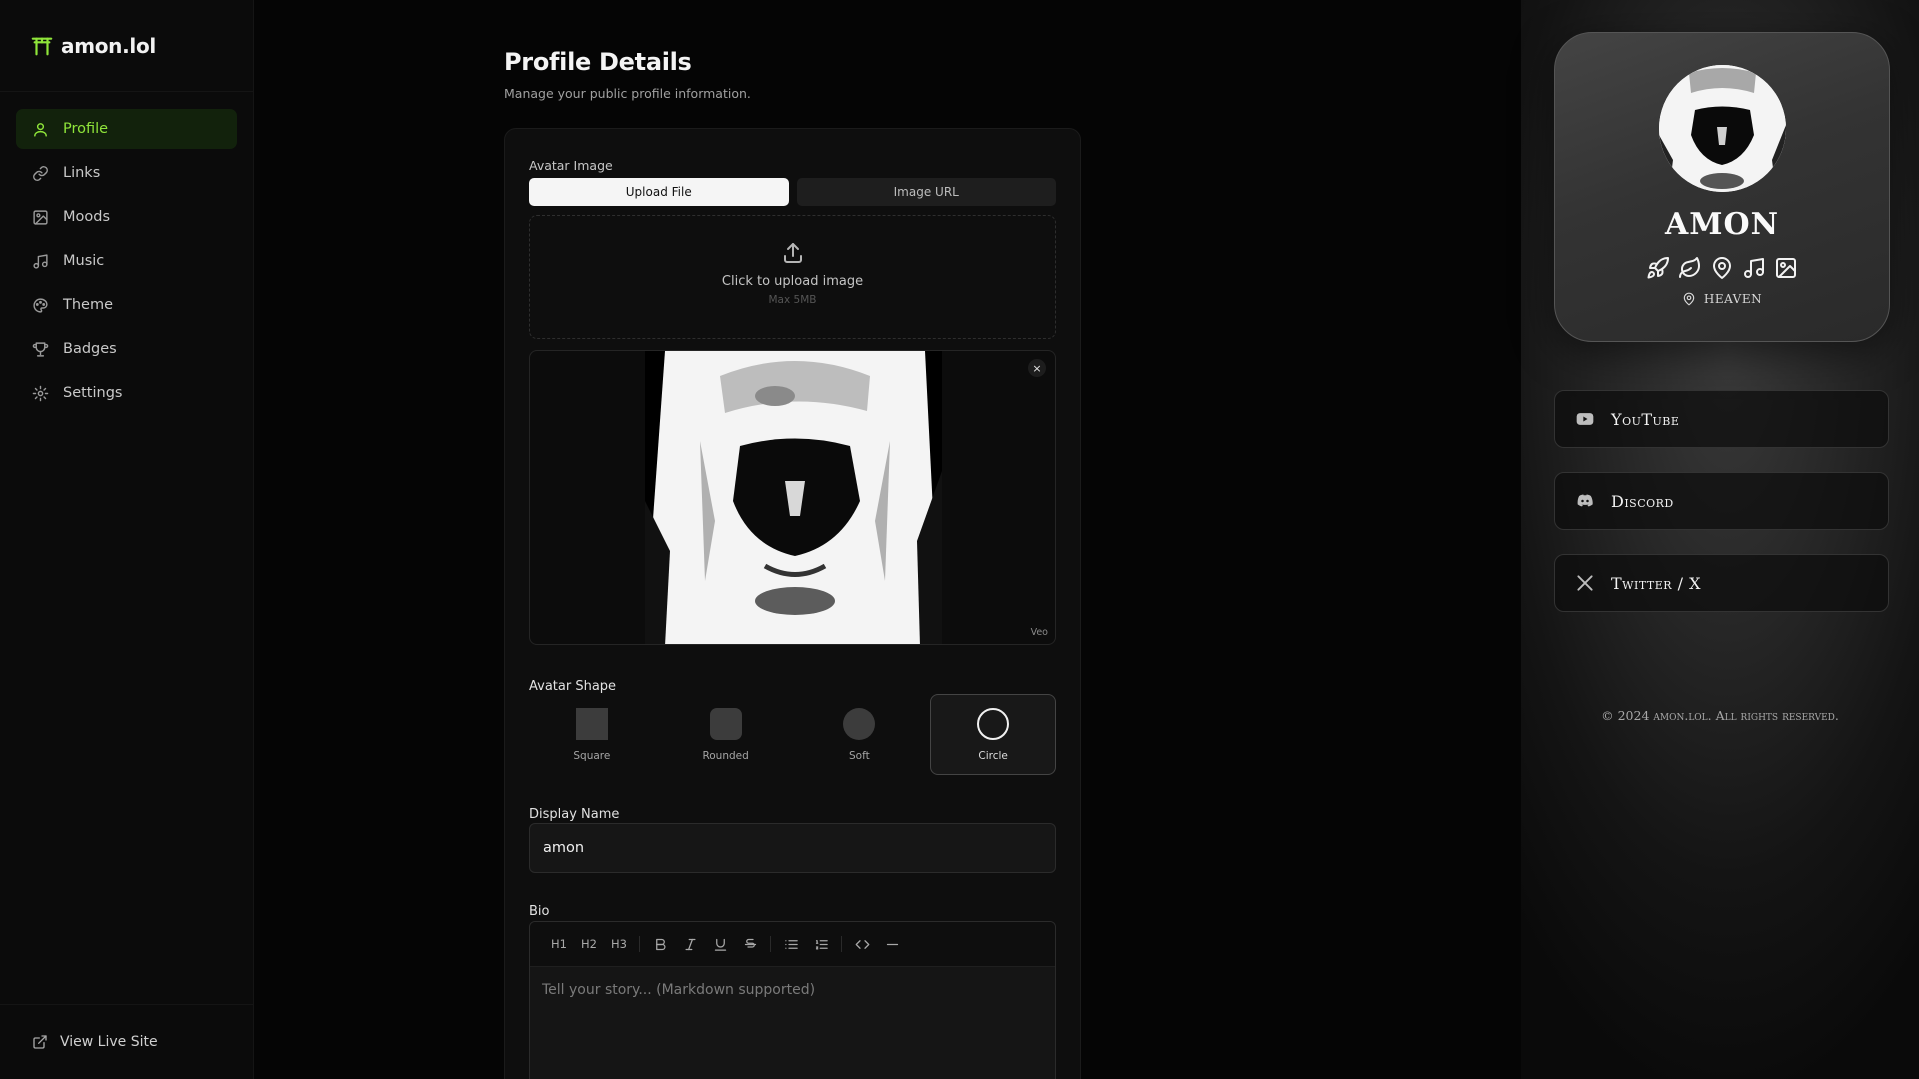 This screenshot has width=1919, height=1079. Describe the element at coordinates (88, 305) in the screenshot. I see `sidebar-item-label: Theme` at that location.